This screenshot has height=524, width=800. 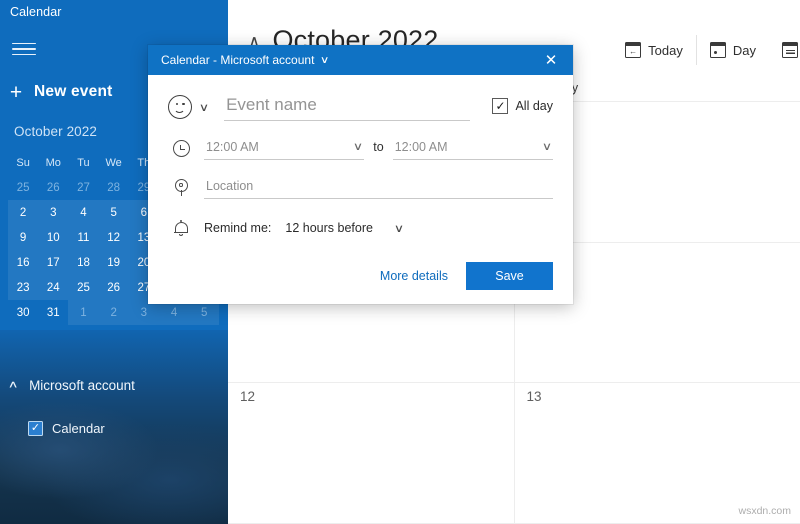 What do you see at coordinates (83, 262) in the screenshot?
I see `mini-calendar-day: 18` at bounding box center [83, 262].